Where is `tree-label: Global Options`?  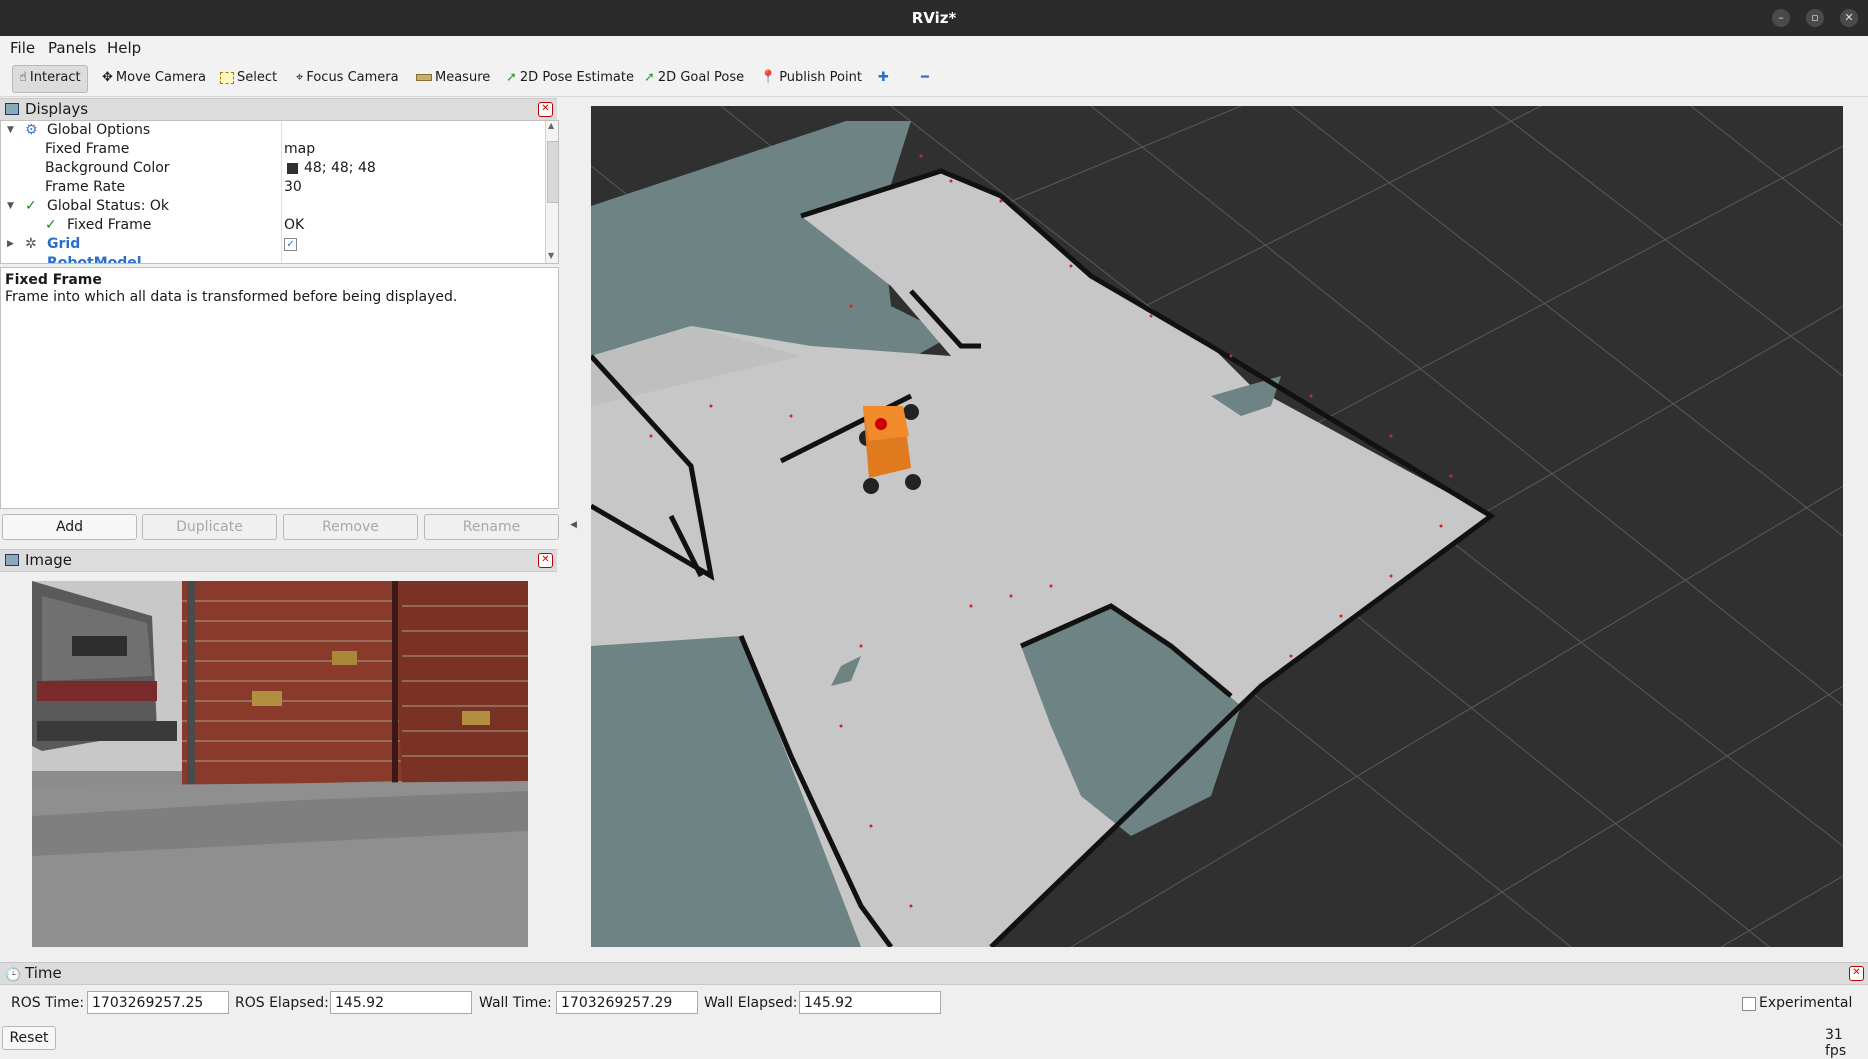
tree-label: Global Options is located at coordinates (99, 130).